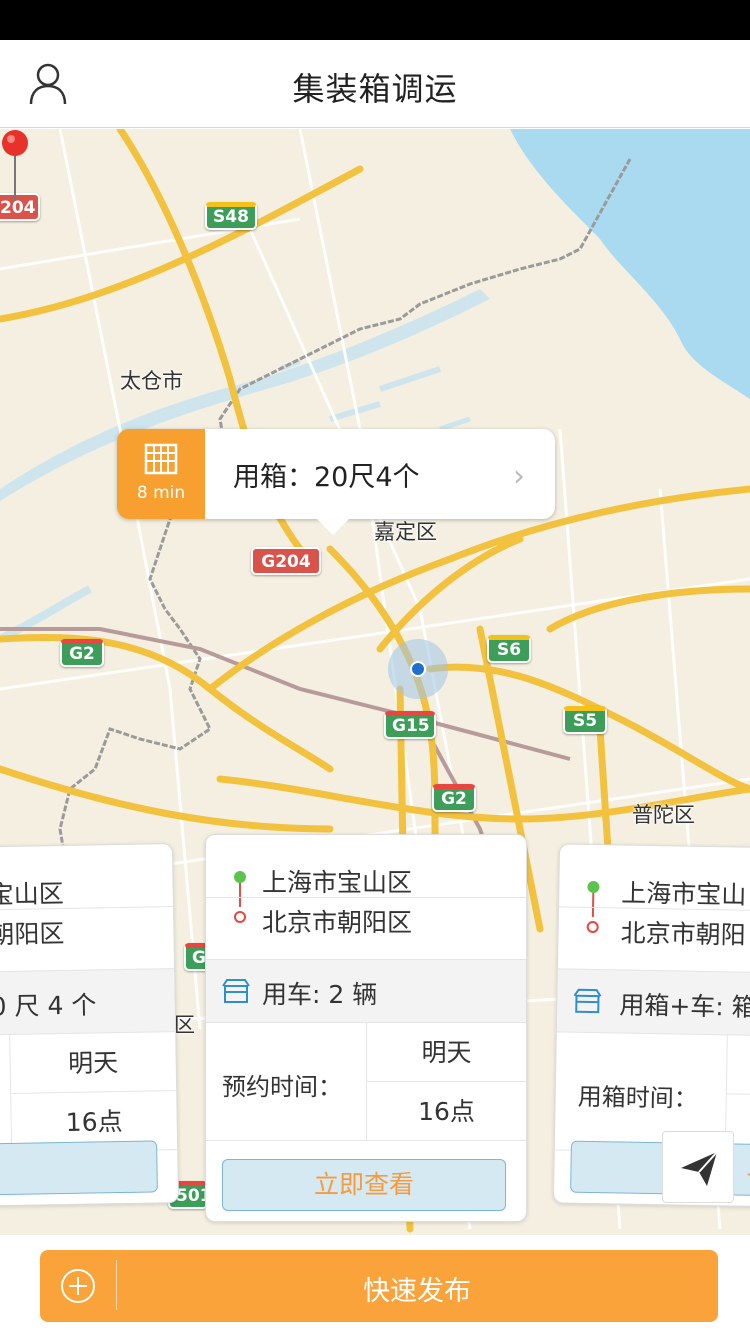 The height and width of the screenshot is (1334, 750). I want to click on destination-text: 朝阳区, so click(32, 934).